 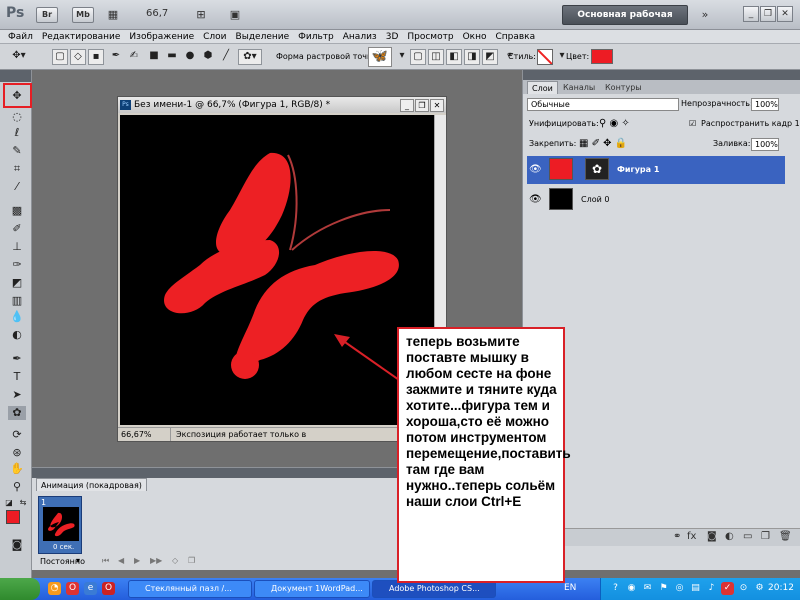 What do you see at coordinates (17, 211) in the screenshot?
I see `healing-brush-tool-icon: ▩` at bounding box center [17, 211].